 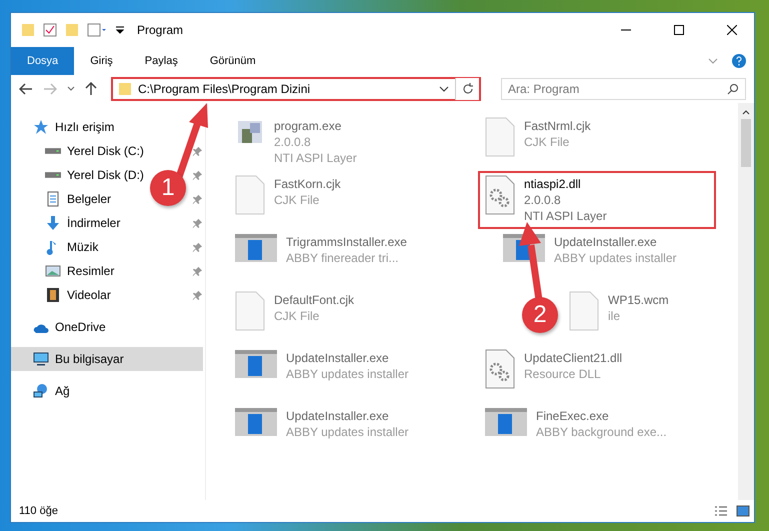 What do you see at coordinates (743, 511) in the screenshot?
I see `thumbnail-view-icon` at bounding box center [743, 511].